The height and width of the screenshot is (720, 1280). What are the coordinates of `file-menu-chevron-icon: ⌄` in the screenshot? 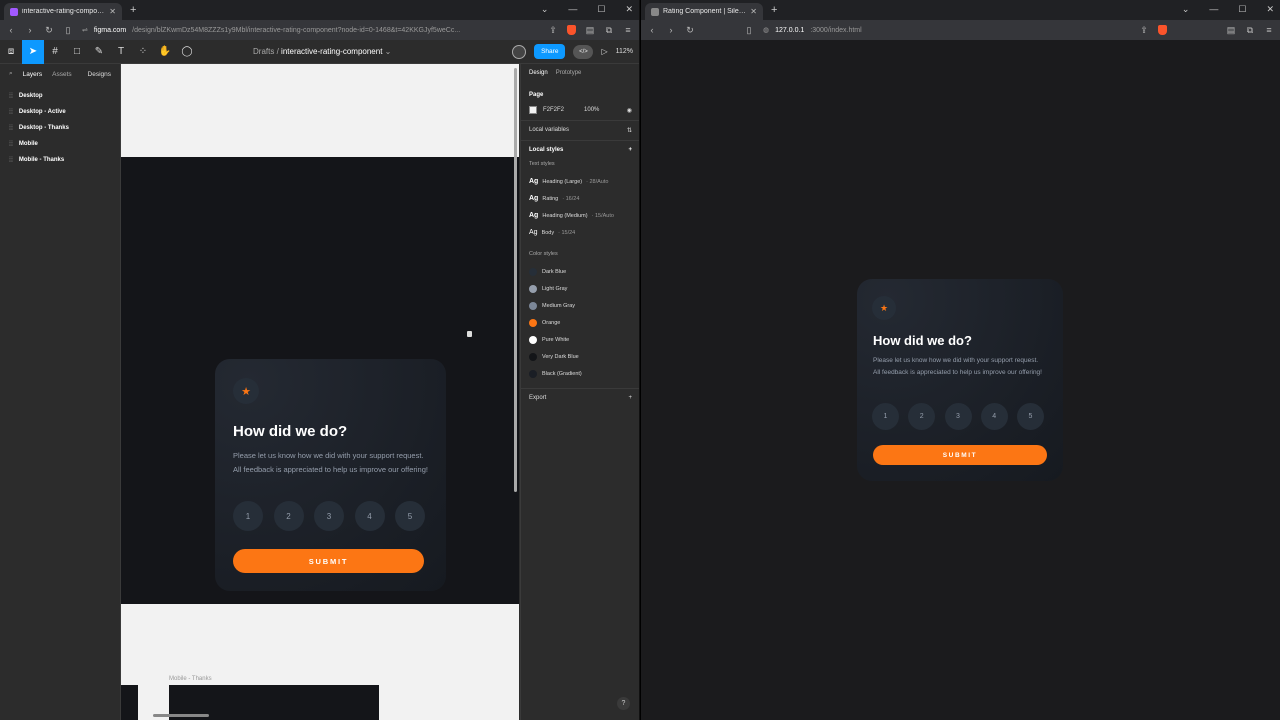 It's located at (388, 51).